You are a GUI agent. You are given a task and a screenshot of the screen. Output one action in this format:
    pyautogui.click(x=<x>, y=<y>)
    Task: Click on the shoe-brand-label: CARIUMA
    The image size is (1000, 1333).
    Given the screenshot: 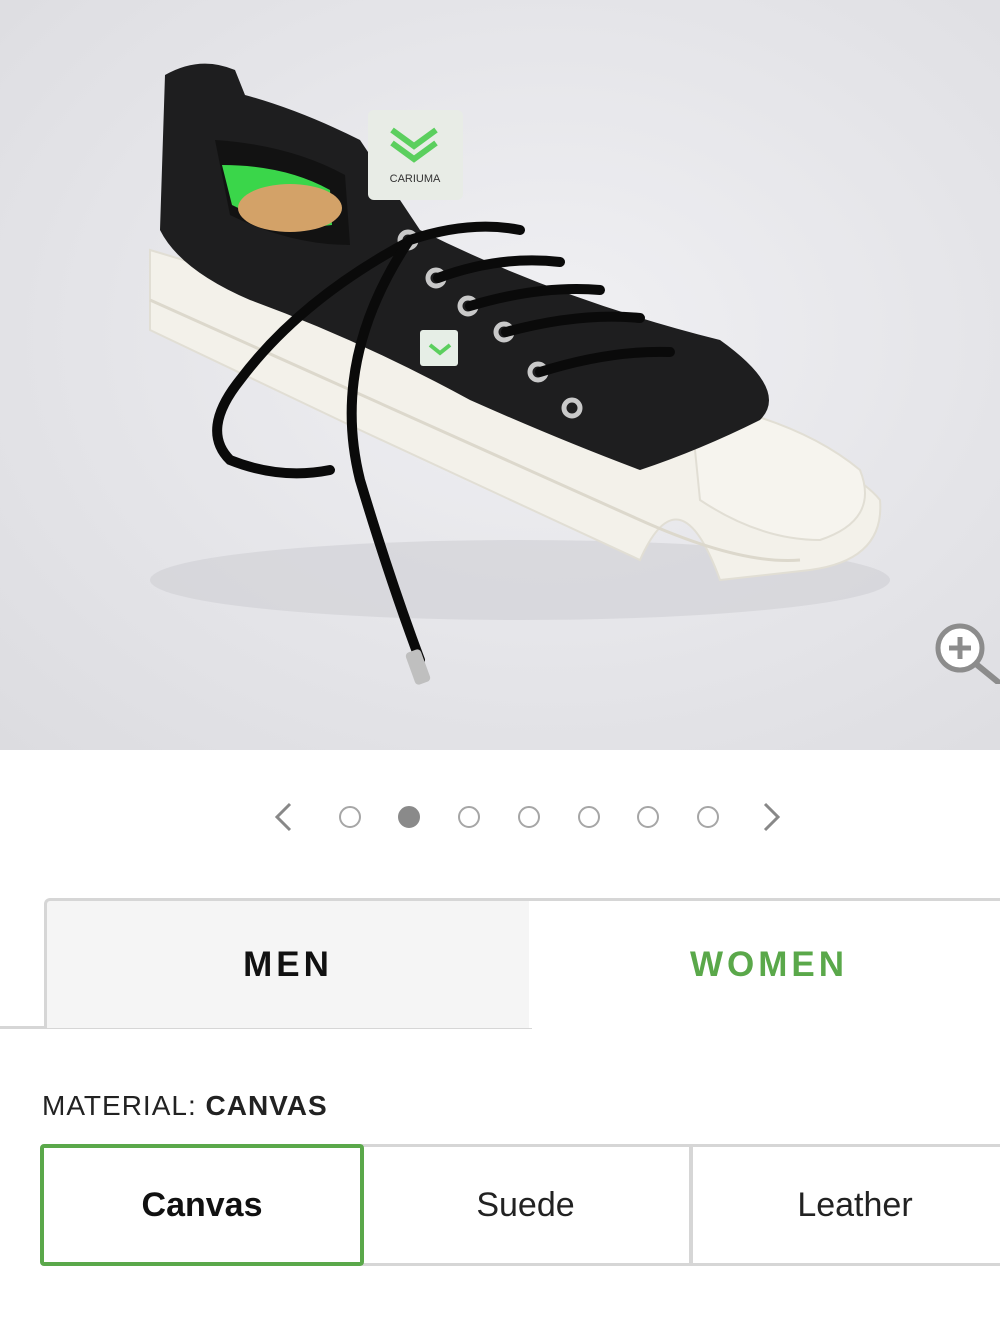 What is the action you would take?
    pyautogui.click(x=415, y=179)
    